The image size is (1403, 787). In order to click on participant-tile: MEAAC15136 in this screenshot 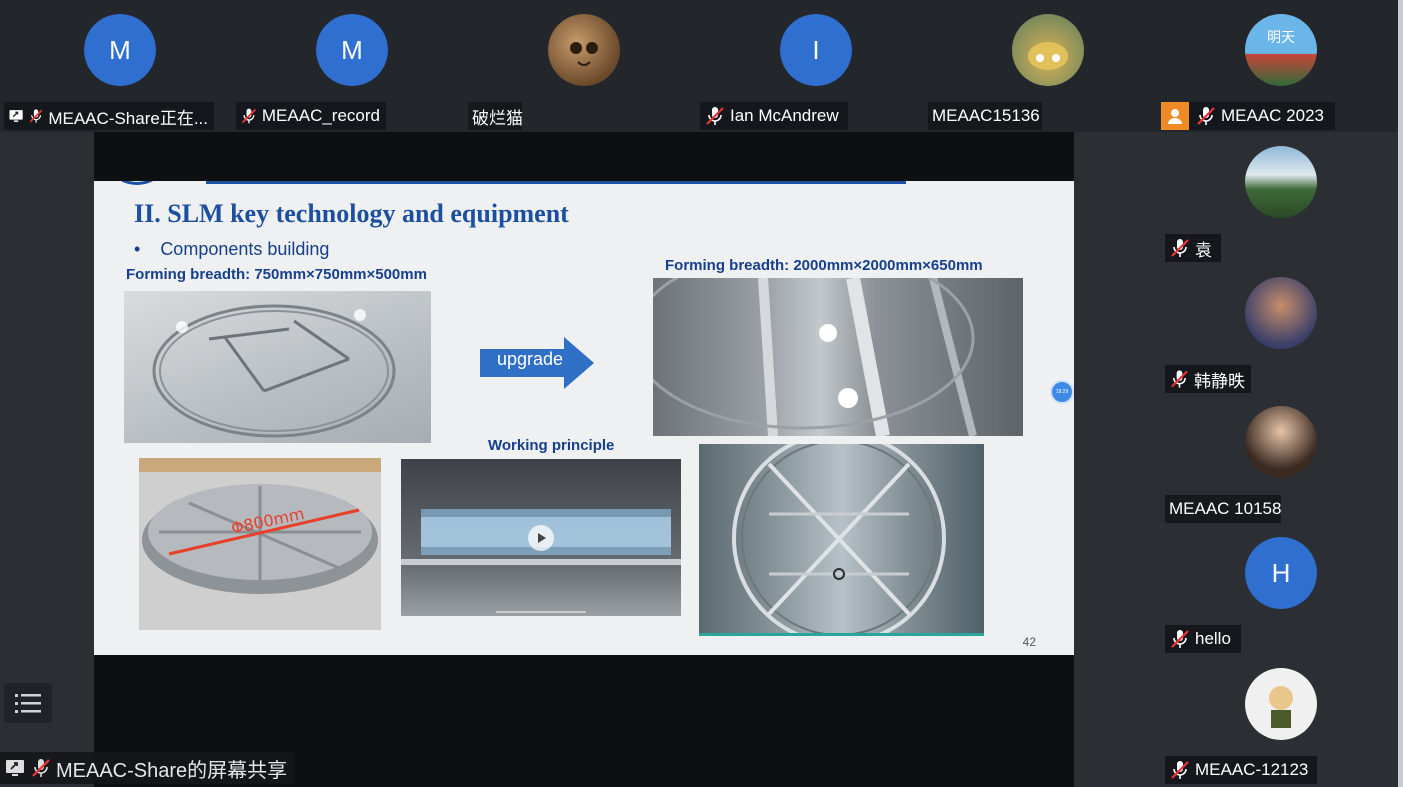, I will do `click(1046, 65)`.